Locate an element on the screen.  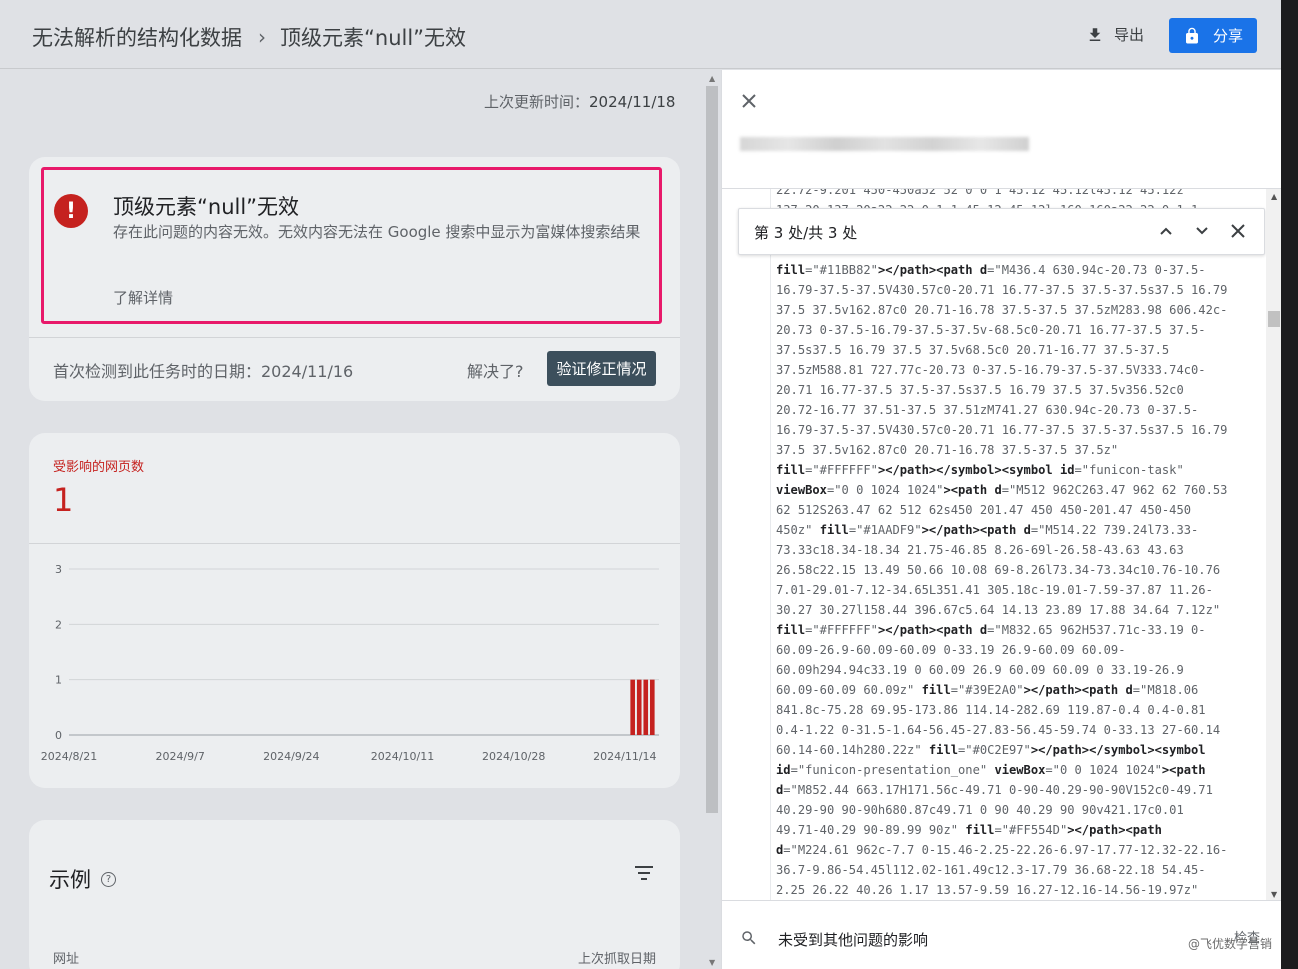
y-tick-label: 3 is located at coordinates (58, 569).